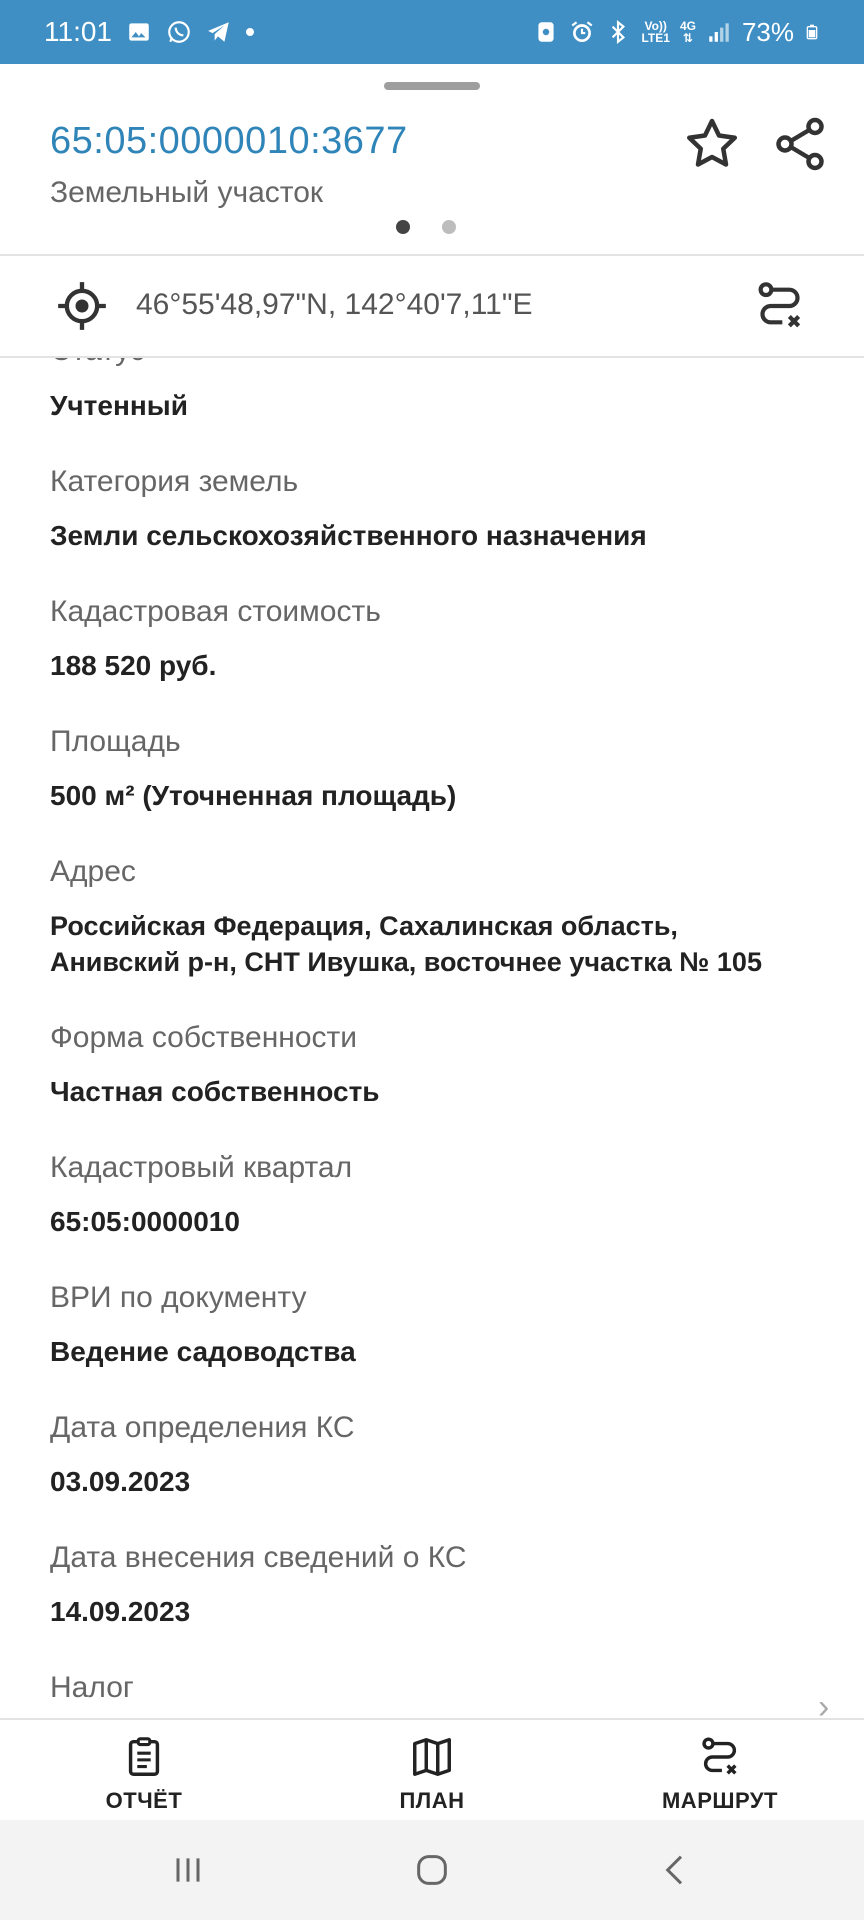  I want to click on bottom-nav: ОТЧЁТ ПЛАН МАРШРУТ, so click(432, 1769).